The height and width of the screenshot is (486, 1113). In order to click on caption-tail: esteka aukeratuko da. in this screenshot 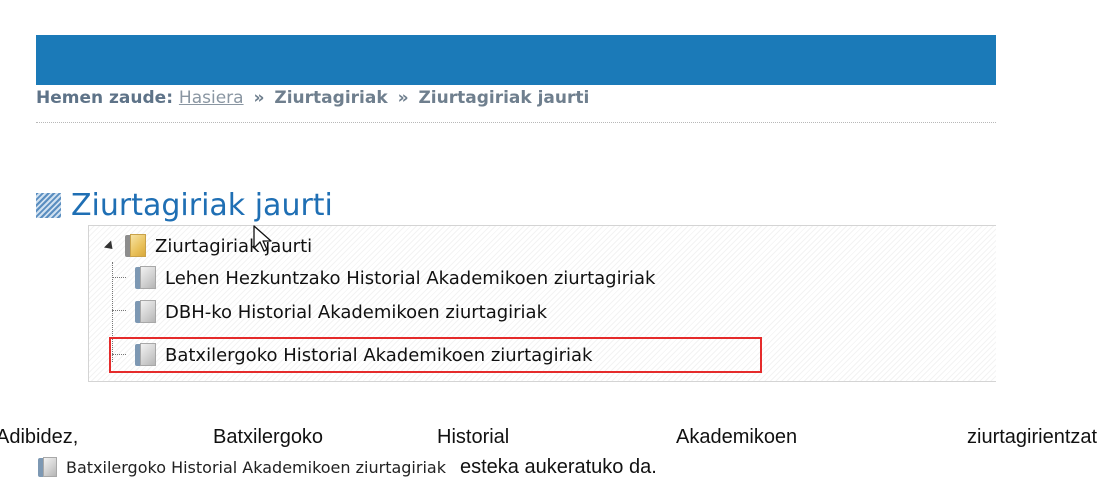, I will do `click(558, 466)`.